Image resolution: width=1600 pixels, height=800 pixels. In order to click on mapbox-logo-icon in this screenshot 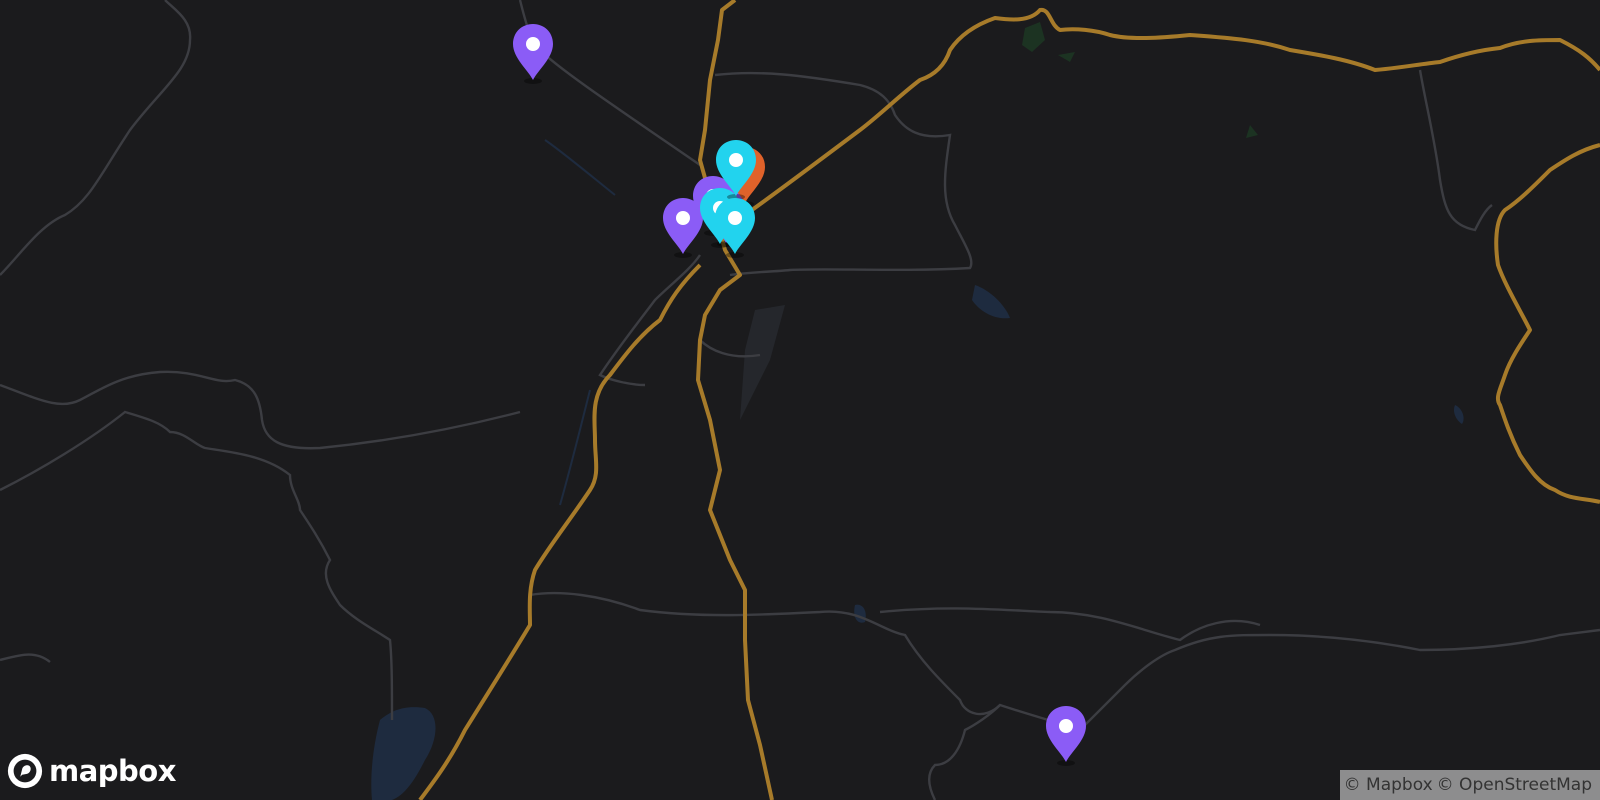, I will do `click(25, 771)`.